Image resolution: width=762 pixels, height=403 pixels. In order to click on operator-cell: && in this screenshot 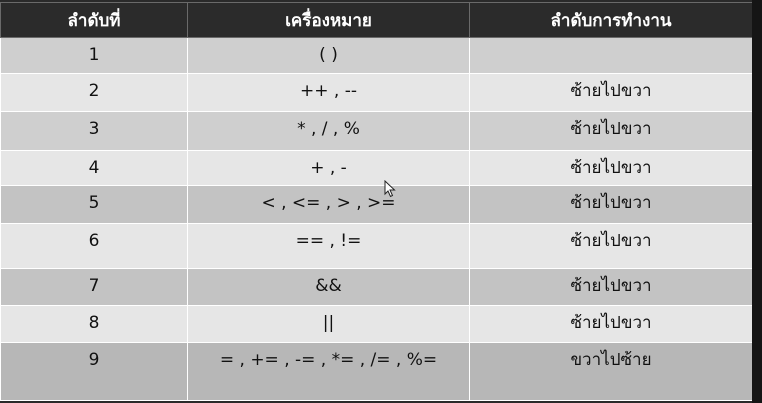, I will do `click(328, 287)`.